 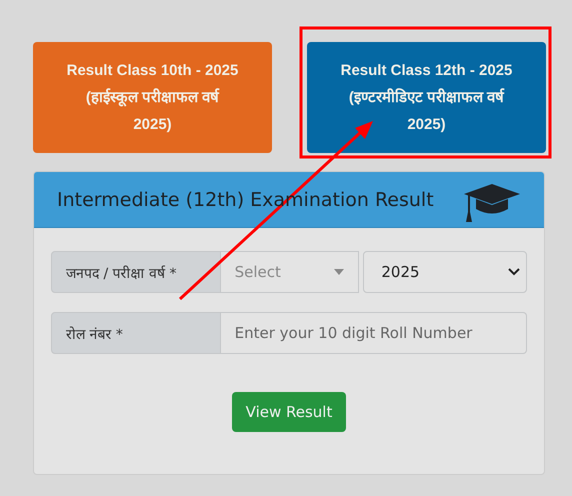 What do you see at coordinates (152, 97) in the screenshot?
I see `result-button: Result Class 10th - 2025 (हाईस्कूल परीक्षाफल वर्ष 2025)` at bounding box center [152, 97].